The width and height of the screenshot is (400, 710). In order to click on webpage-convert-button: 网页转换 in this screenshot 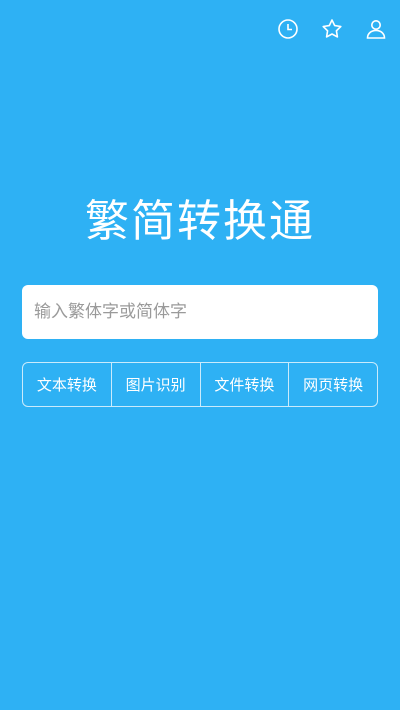, I will do `click(333, 384)`.